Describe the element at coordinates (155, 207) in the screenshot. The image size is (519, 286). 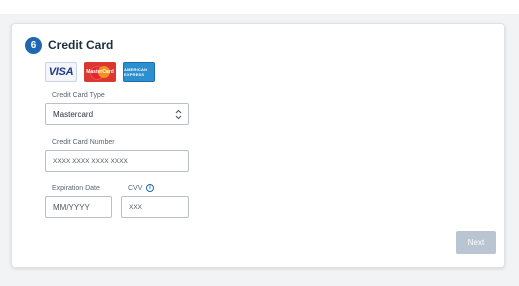
I see `cvv-input: XXX` at that location.